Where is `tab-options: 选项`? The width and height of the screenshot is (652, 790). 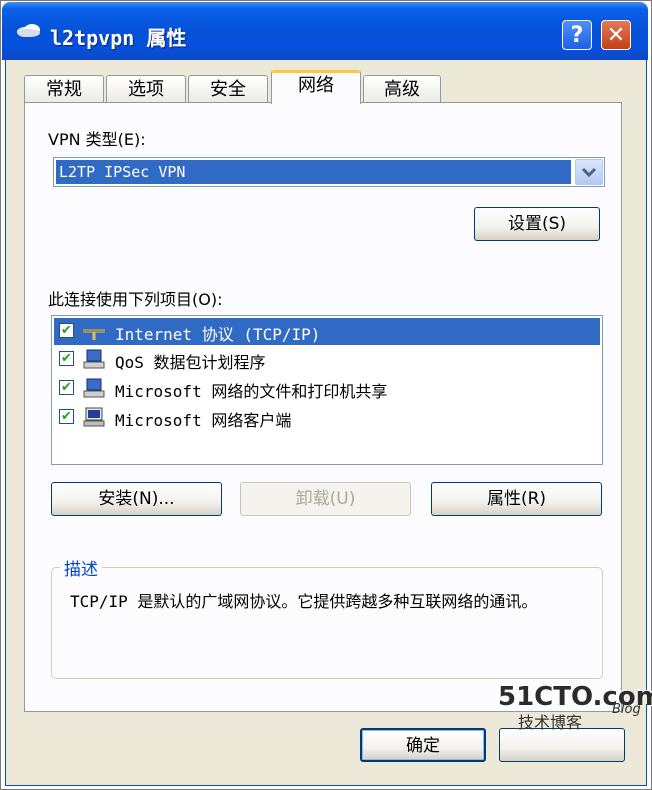
tab-options: 选项 is located at coordinates (146, 88).